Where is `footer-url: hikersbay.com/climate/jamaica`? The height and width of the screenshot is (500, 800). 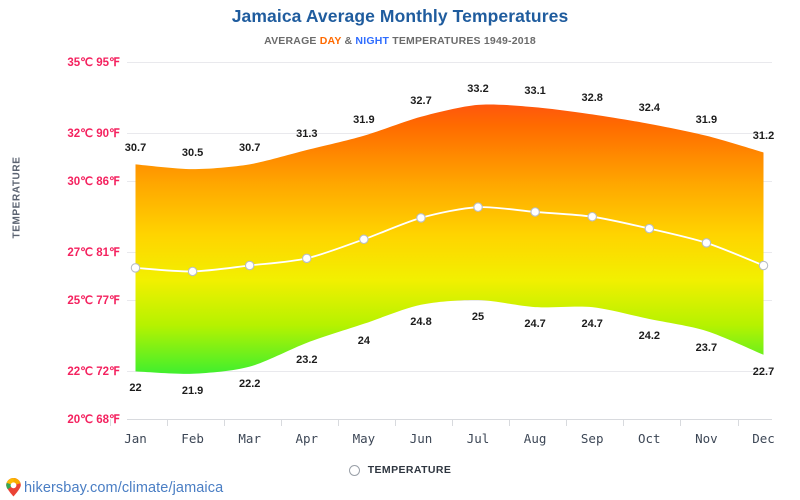 footer-url: hikersbay.com/climate/jamaica is located at coordinates (123, 488).